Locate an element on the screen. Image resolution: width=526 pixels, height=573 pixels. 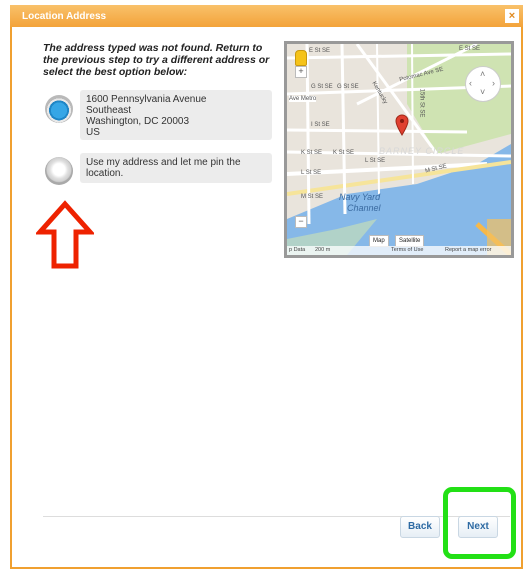
map-scale-label: 200 m is located at coordinates (323, 250).